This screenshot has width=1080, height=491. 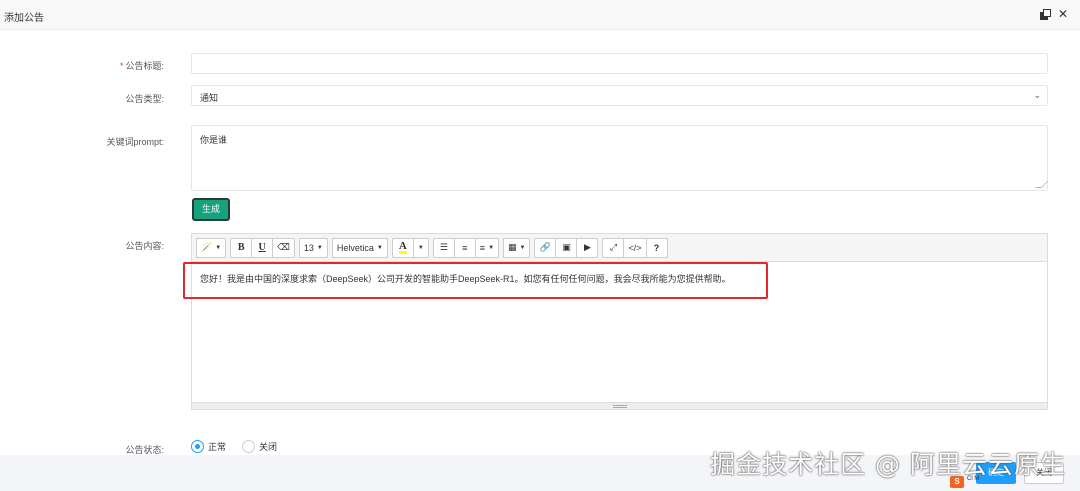 What do you see at coordinates (197, 446) in the screenshot?
I see `status-radio-normal` at bounding box center [197, 446].